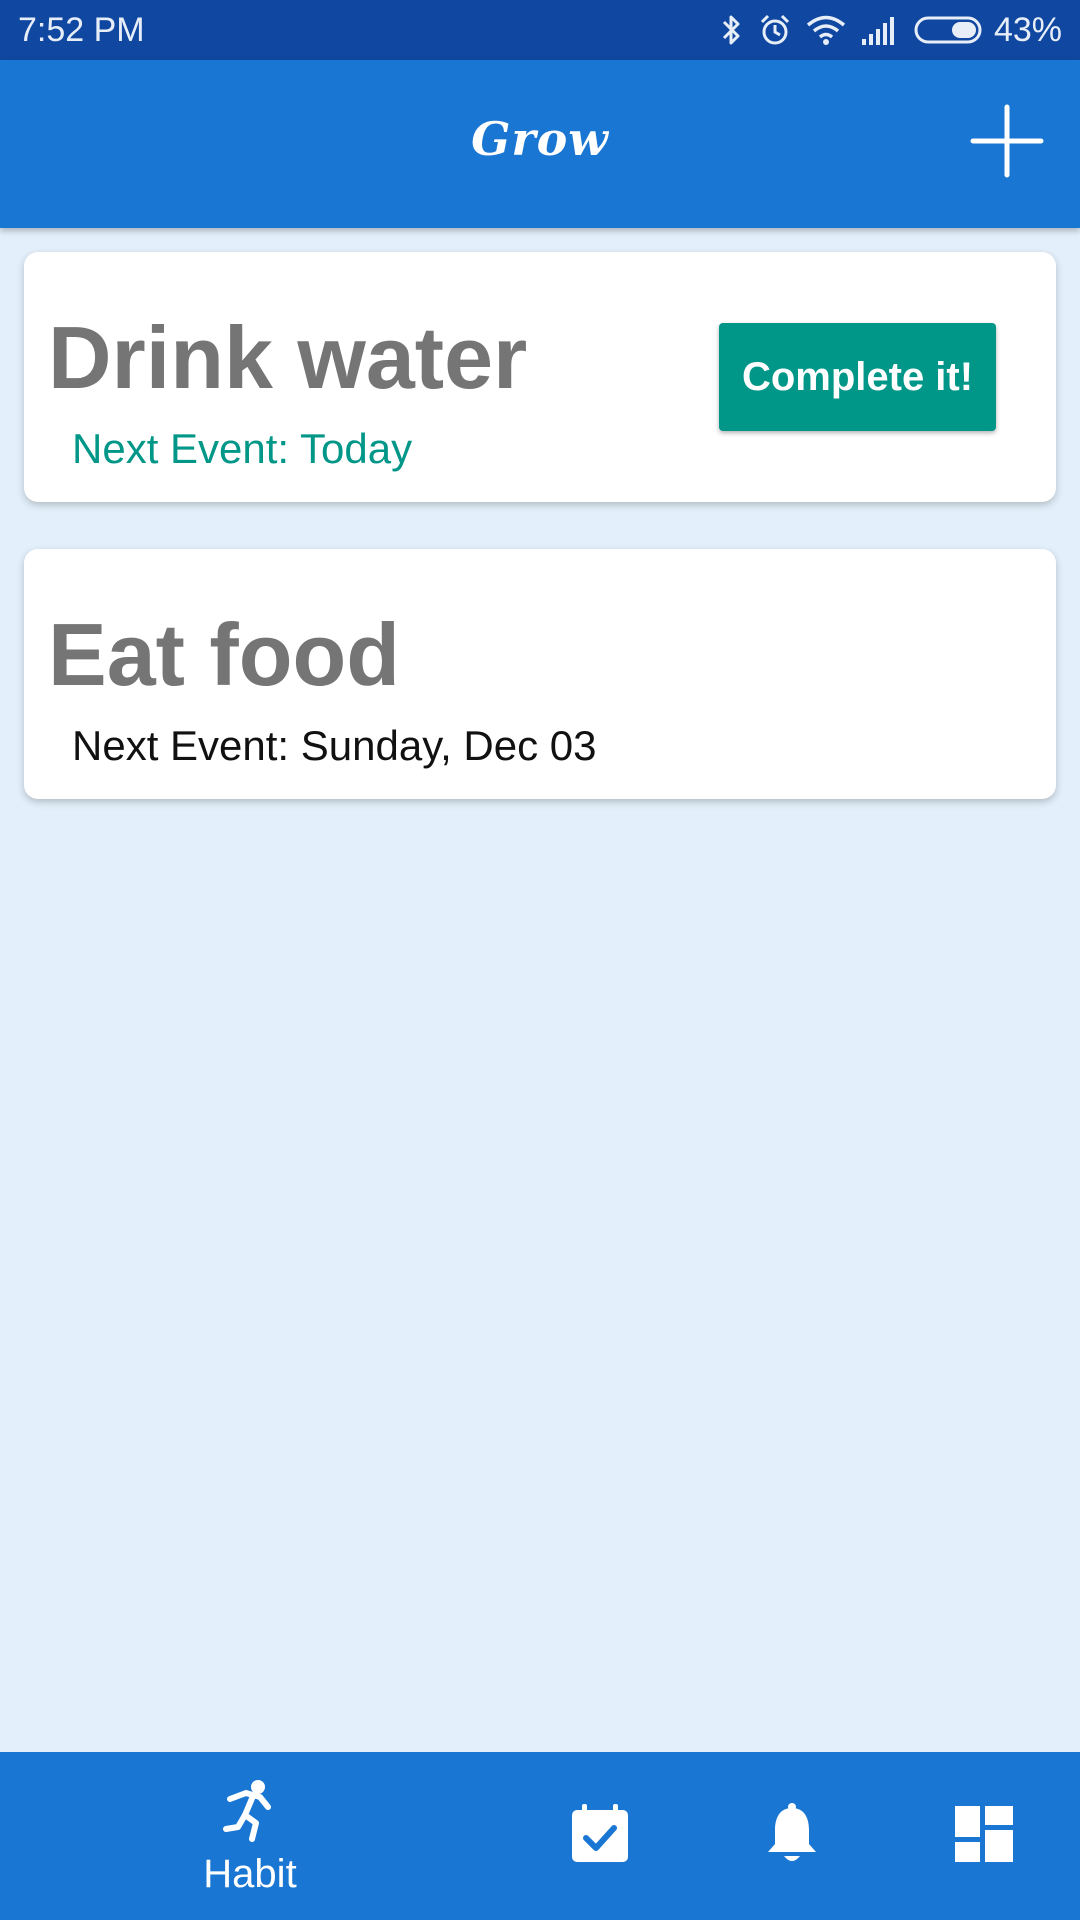 The width and height of the screenshot is (1080, 1920). What do you see at coordinates (540, 30) in the screenshot?
I see `status-bar: 7:52 PM 43%` at bounding box center [540, 30].